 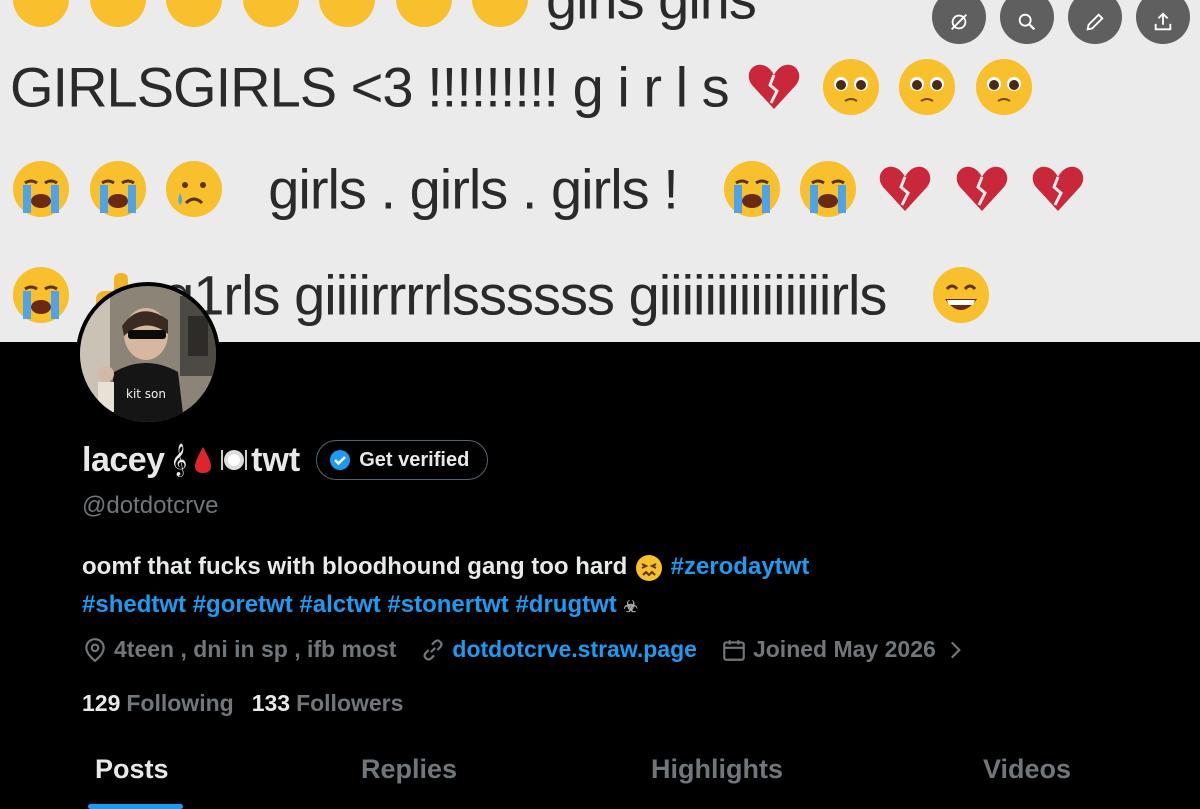 I want to click on following-count: 129, so click(x=101, y=703).